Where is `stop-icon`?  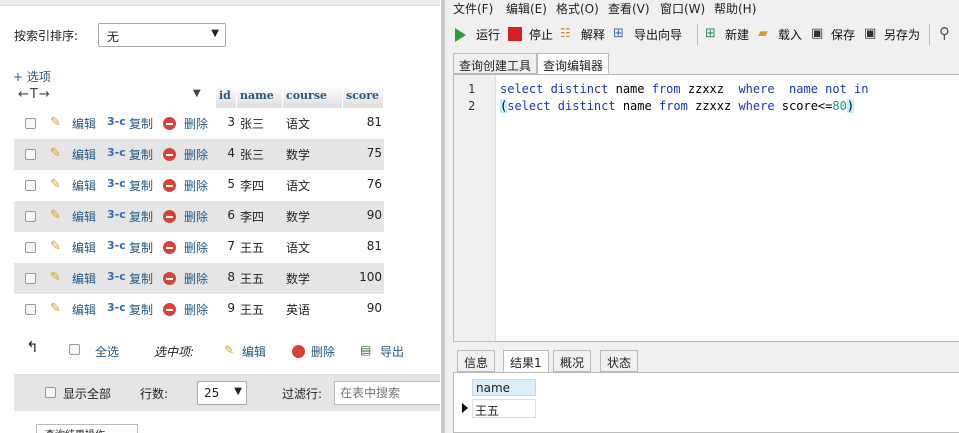 stop-icon is located at coordinates (515, 34).